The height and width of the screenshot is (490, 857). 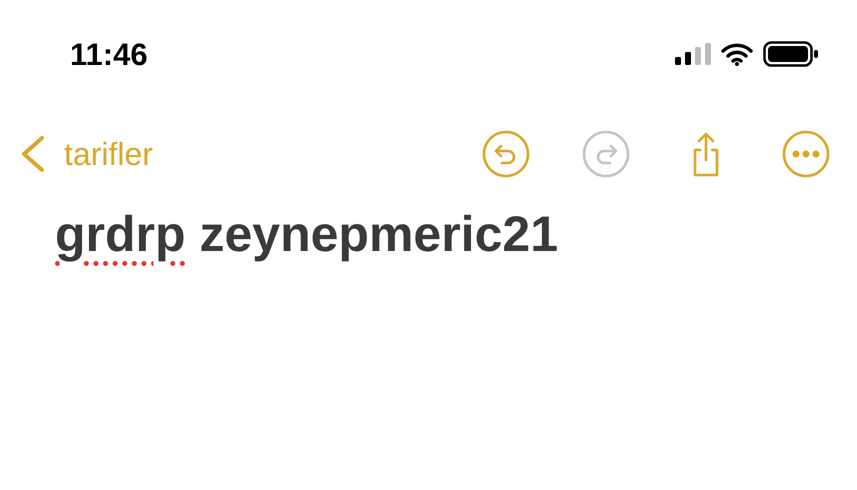 I want to click on undo-button, so click(x=506, y=154).